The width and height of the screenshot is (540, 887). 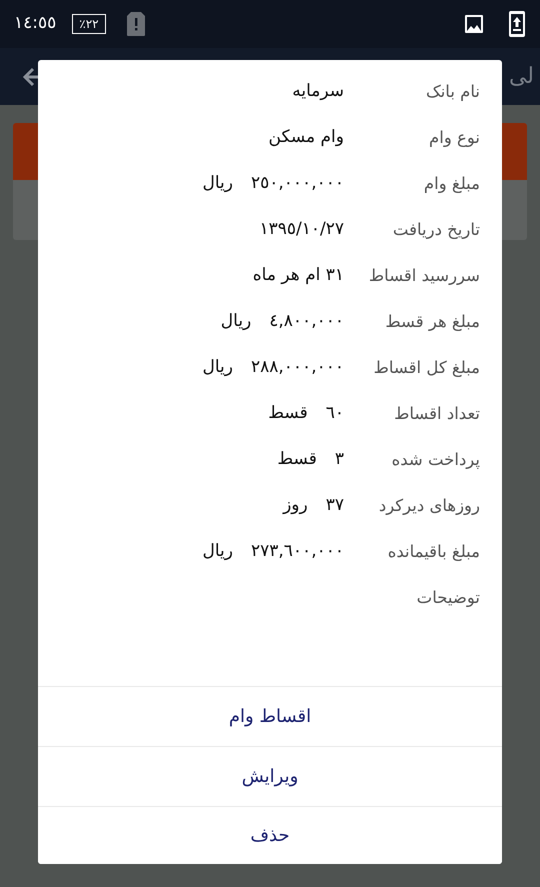 What do you see at coordinates (89, 24) in the screenshot?
I see `battery-icon: ٪٢٢` at bounding box center [89, 24].